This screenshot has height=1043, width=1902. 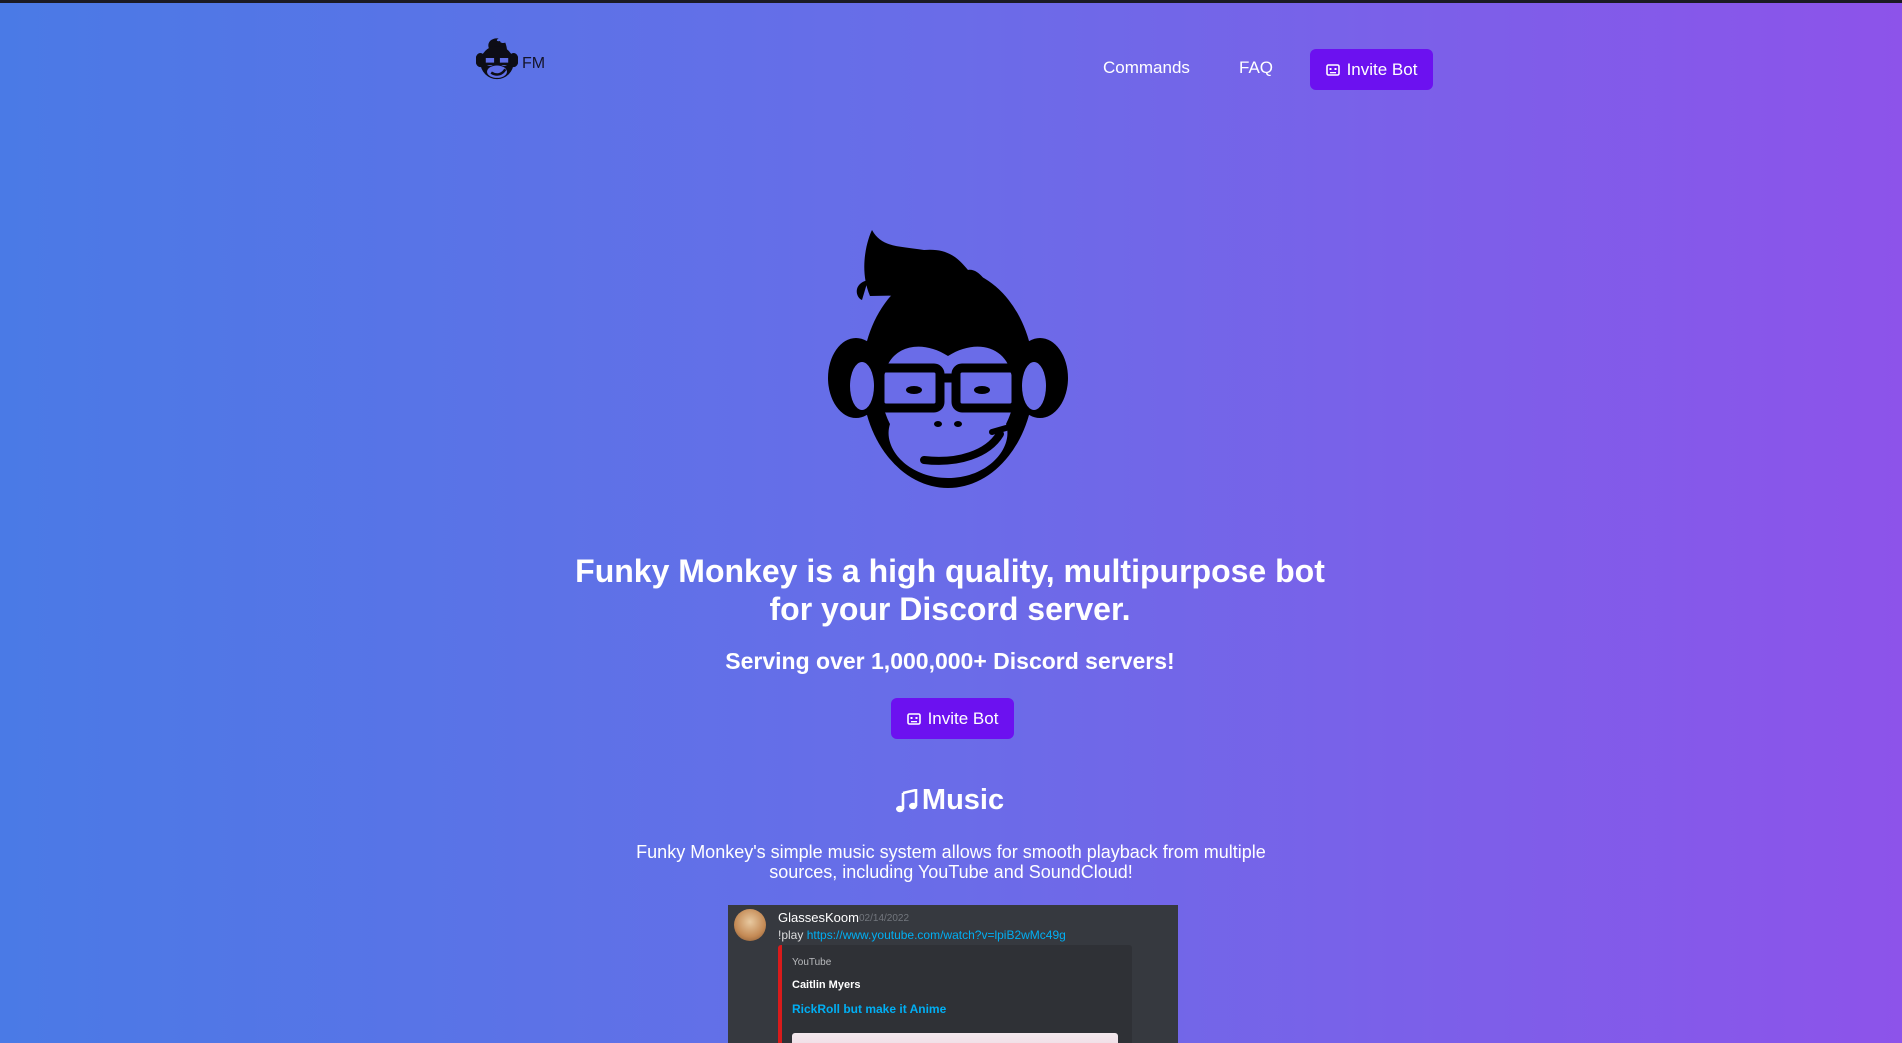 I want to click on music-title-text: Music, so click(x=963, y=800).